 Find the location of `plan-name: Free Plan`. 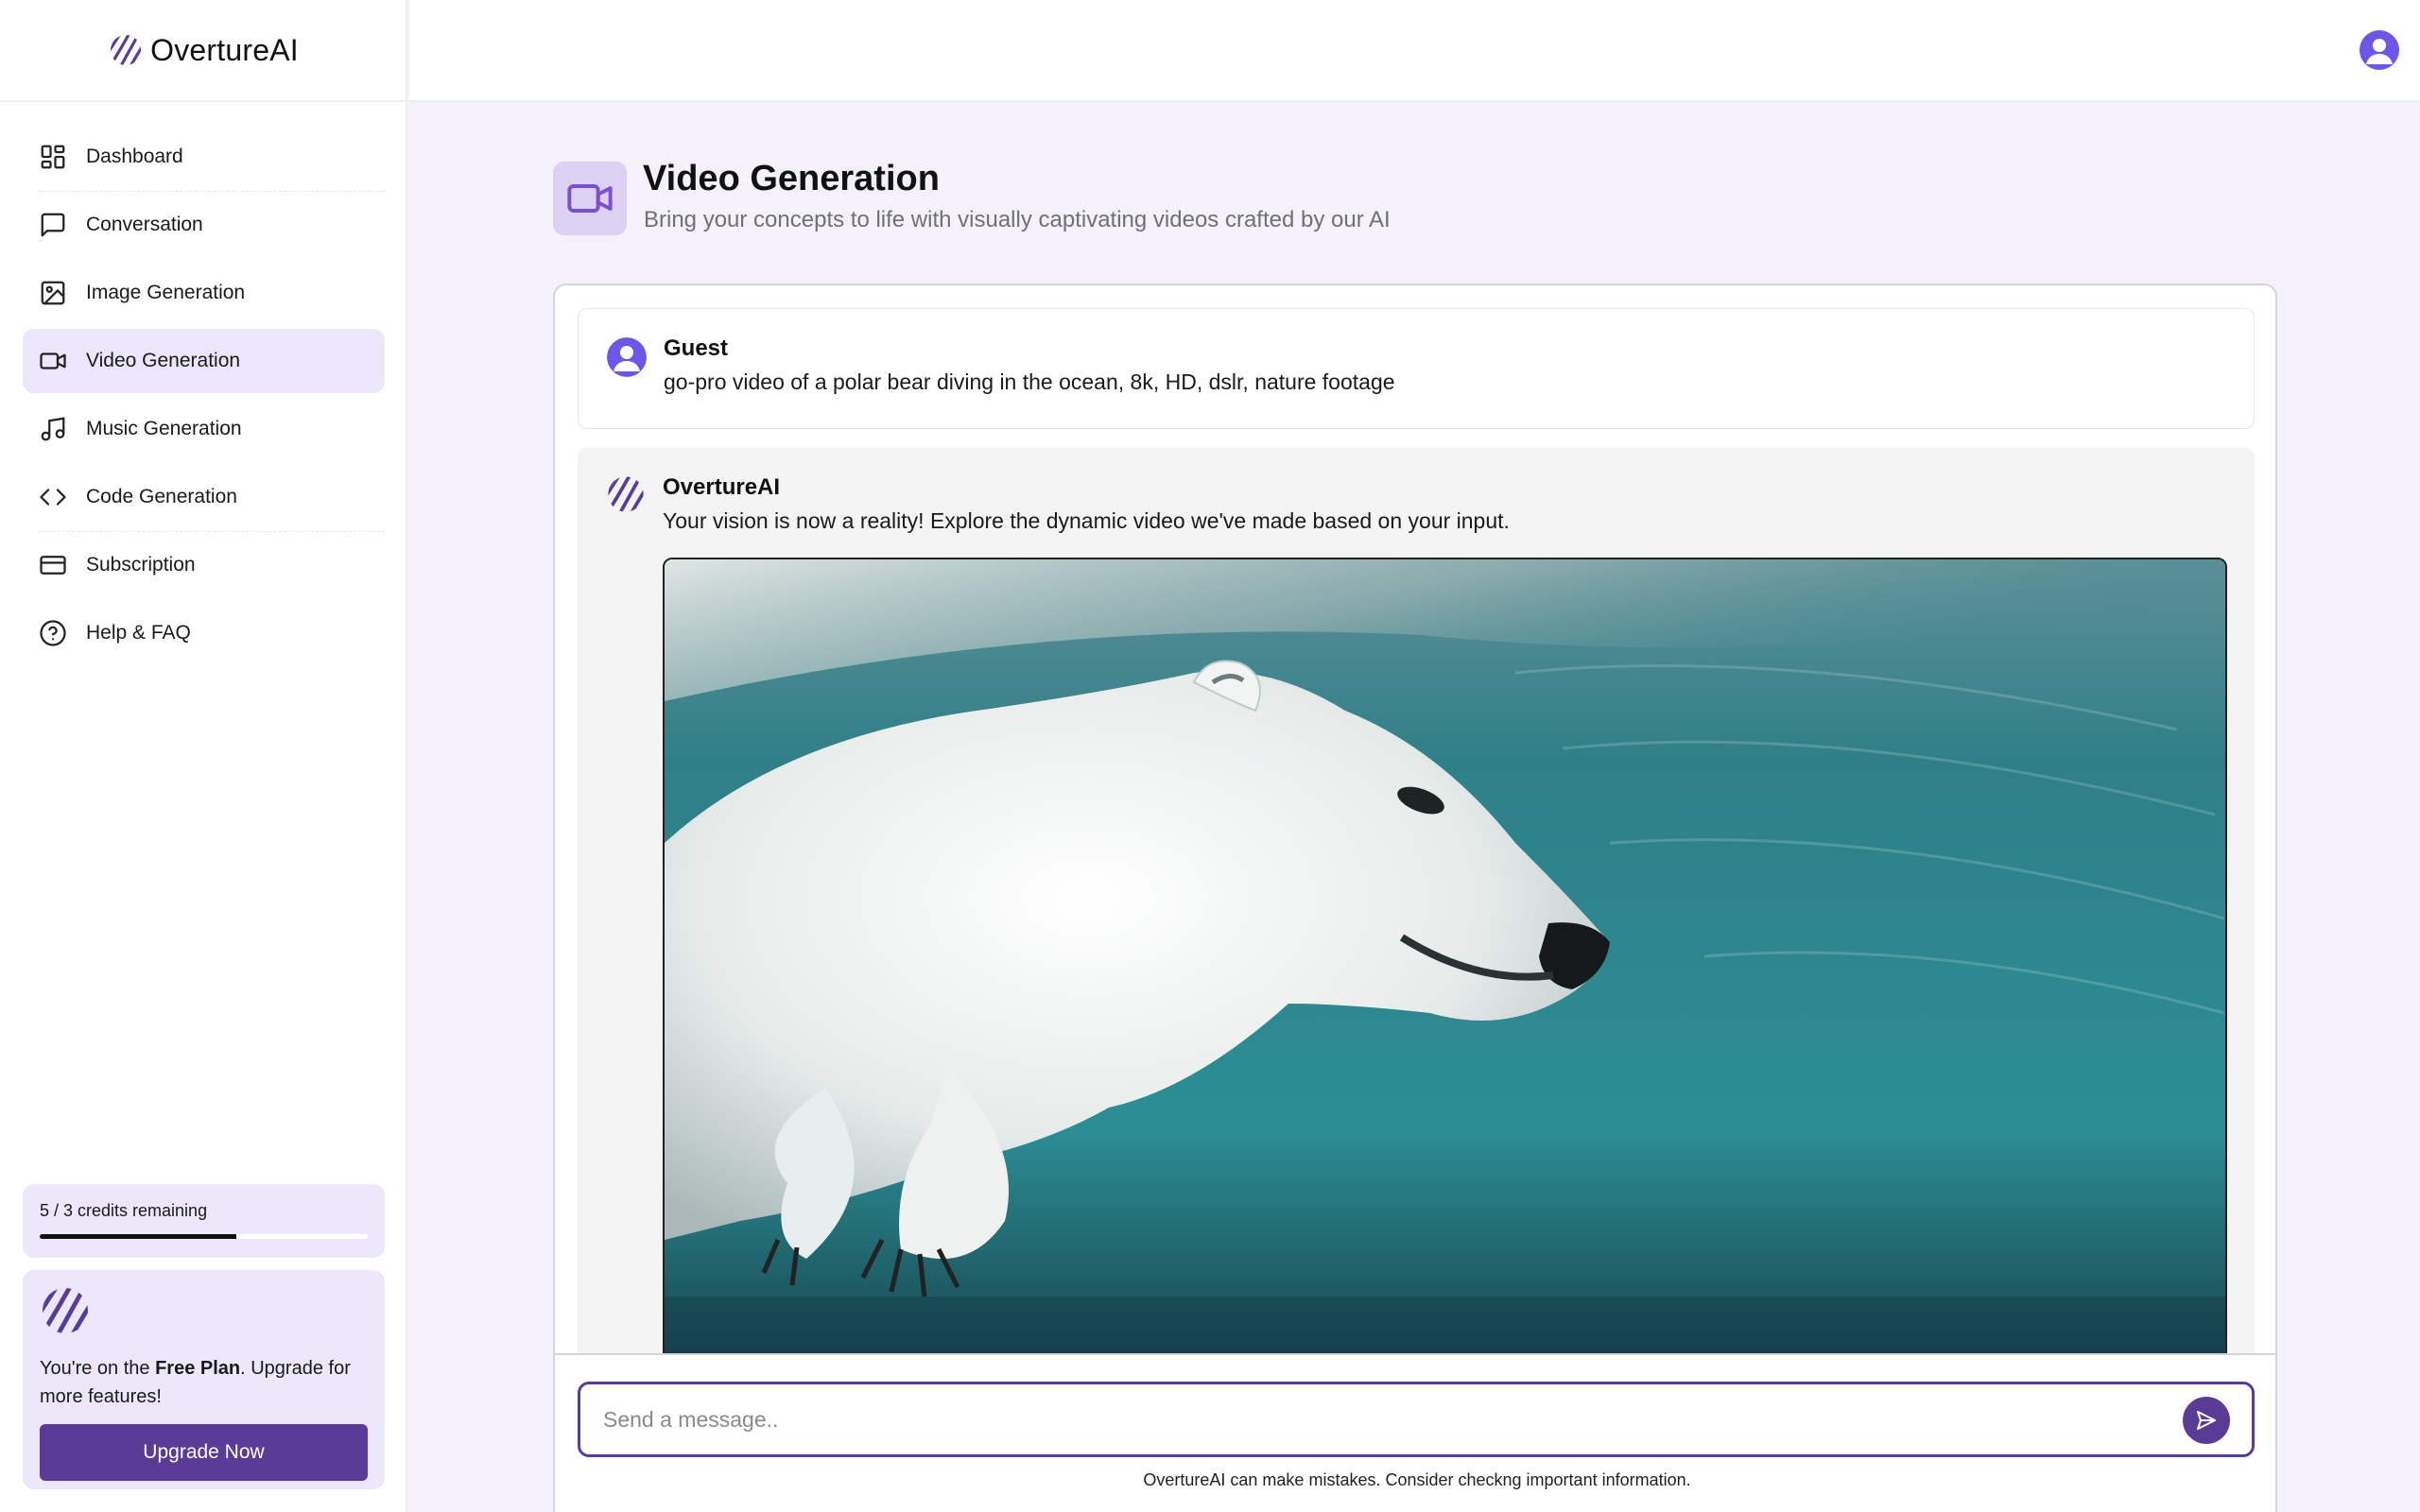

plan-name: Free Plan is located at coordinates (198, 1368).